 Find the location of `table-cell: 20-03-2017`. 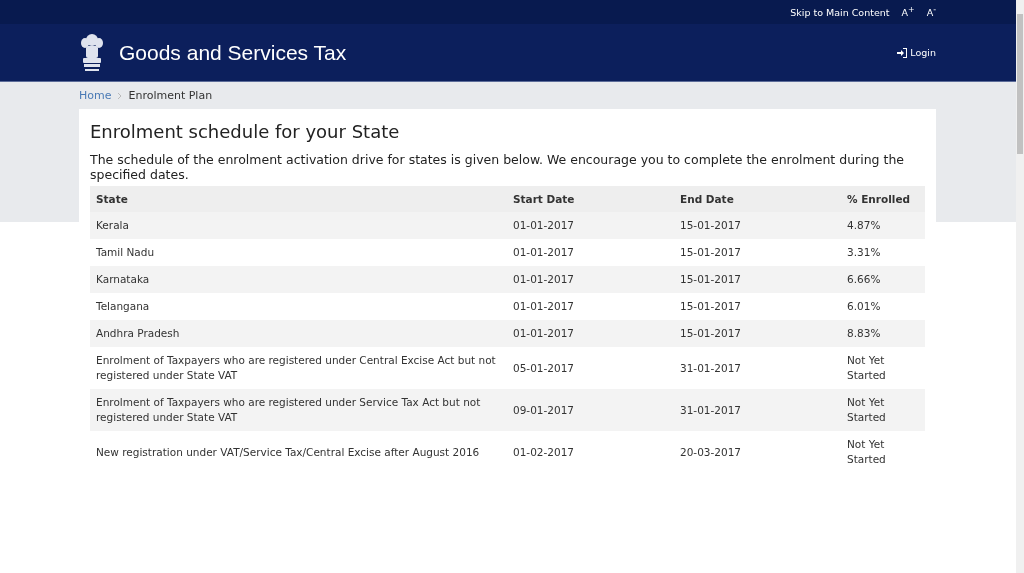

table-cell: 20-03-2017 is located at coordinates (757, 452).